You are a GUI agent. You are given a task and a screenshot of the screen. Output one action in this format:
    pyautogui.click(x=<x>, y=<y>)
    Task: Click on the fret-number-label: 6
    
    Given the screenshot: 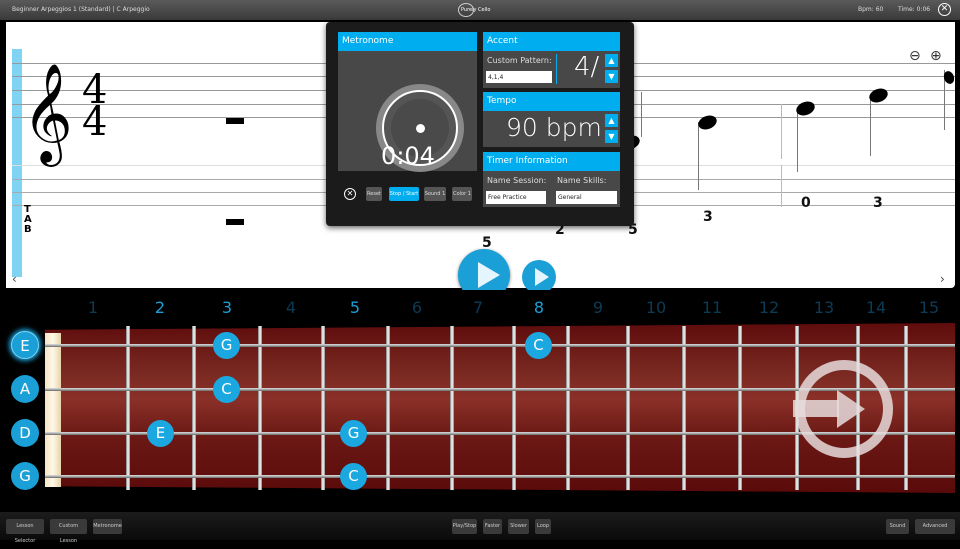 What is the action you would take?
    pyautogui.click(x=417, y=307)
    